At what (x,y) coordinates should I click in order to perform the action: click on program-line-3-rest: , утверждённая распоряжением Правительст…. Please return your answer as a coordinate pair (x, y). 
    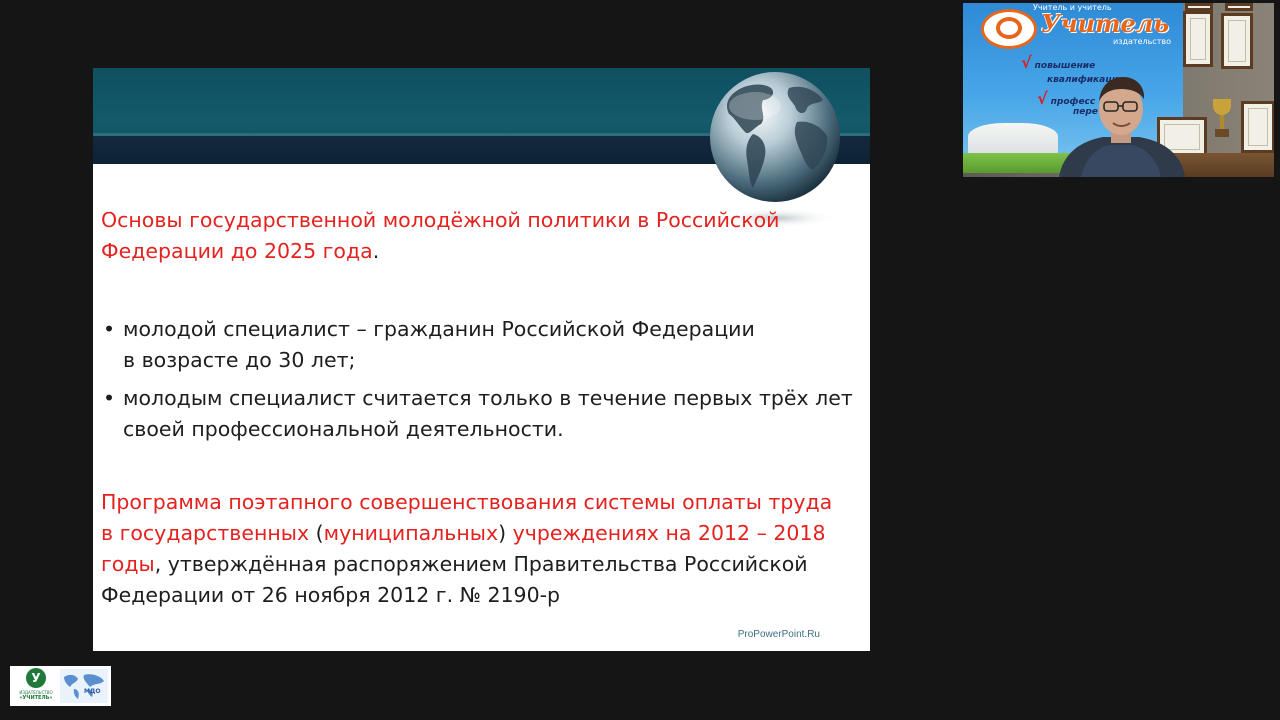
    Looking at the image, I should click on (481, 564).